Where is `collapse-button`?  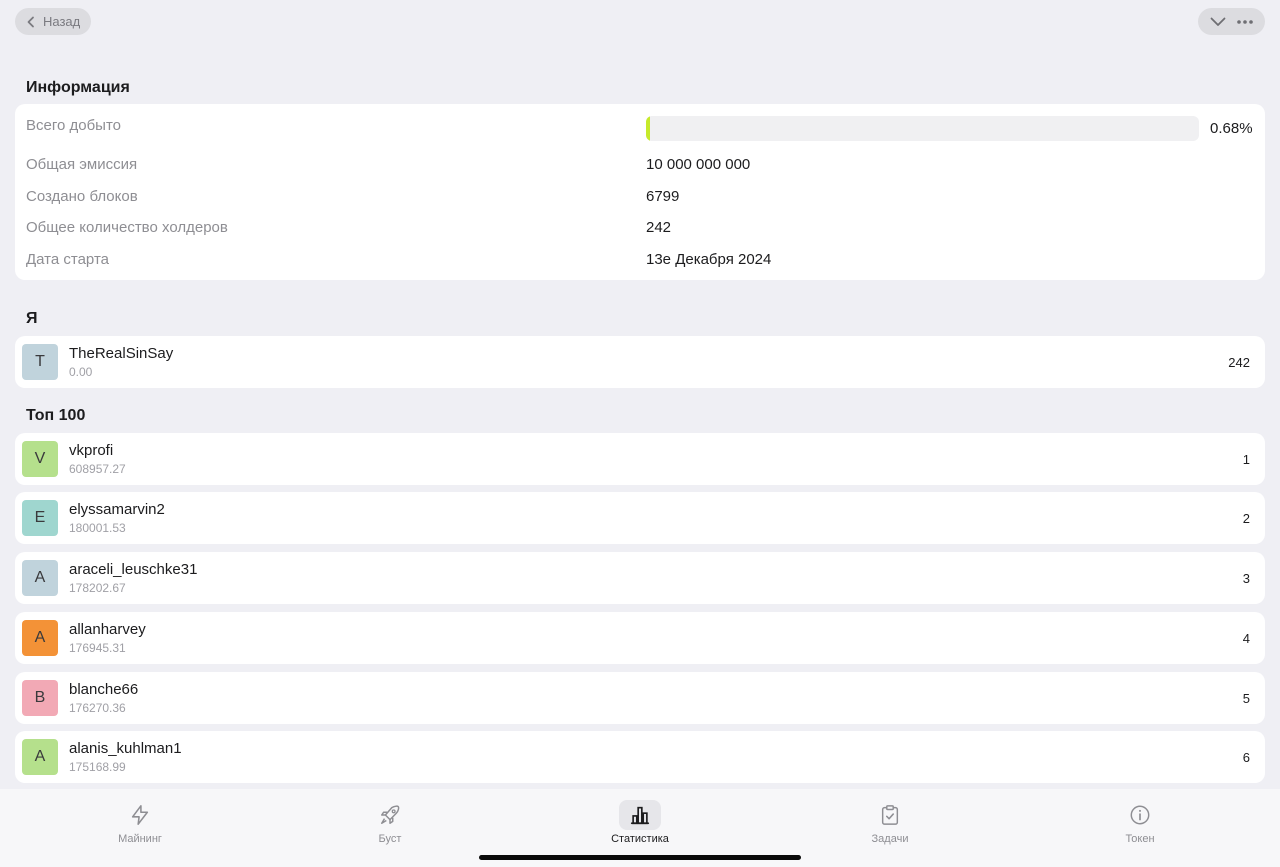
collapse-button is located at coordinates (1218, 22).